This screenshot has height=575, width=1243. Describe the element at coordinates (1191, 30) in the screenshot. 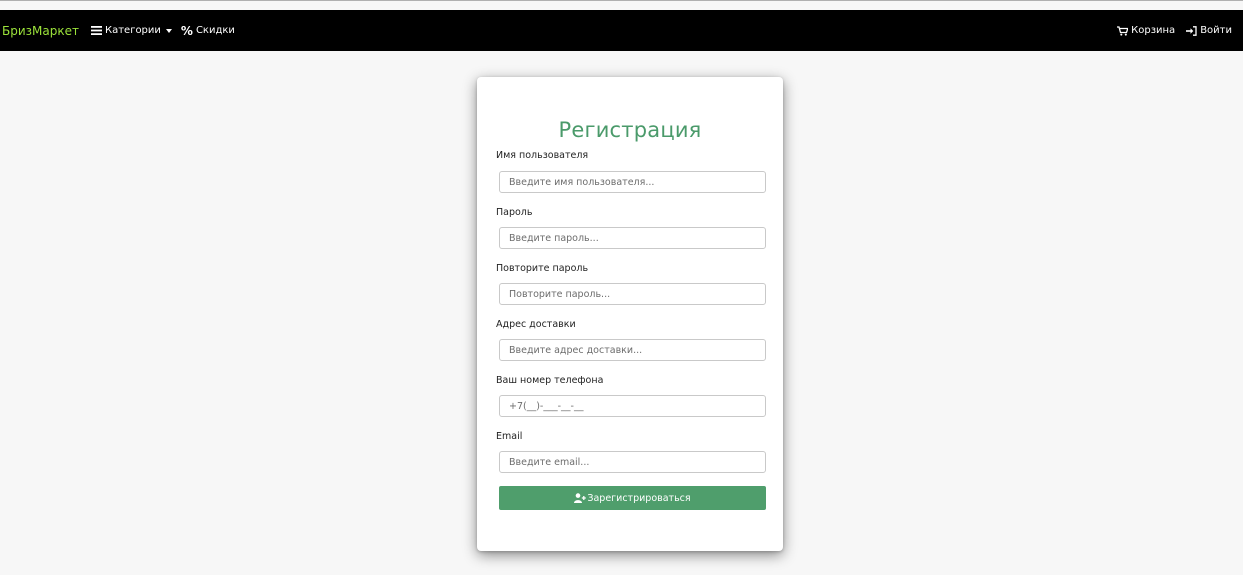

I see `sign-in-icon` at that location.